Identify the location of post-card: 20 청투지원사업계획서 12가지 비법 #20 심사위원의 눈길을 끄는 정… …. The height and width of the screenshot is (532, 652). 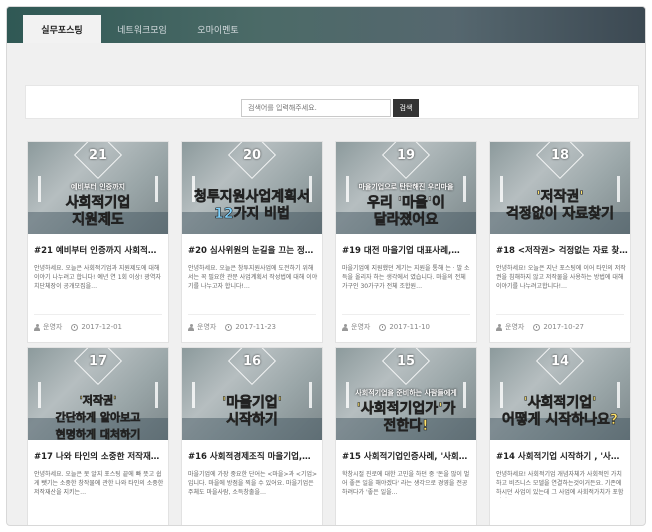
(252, 242).